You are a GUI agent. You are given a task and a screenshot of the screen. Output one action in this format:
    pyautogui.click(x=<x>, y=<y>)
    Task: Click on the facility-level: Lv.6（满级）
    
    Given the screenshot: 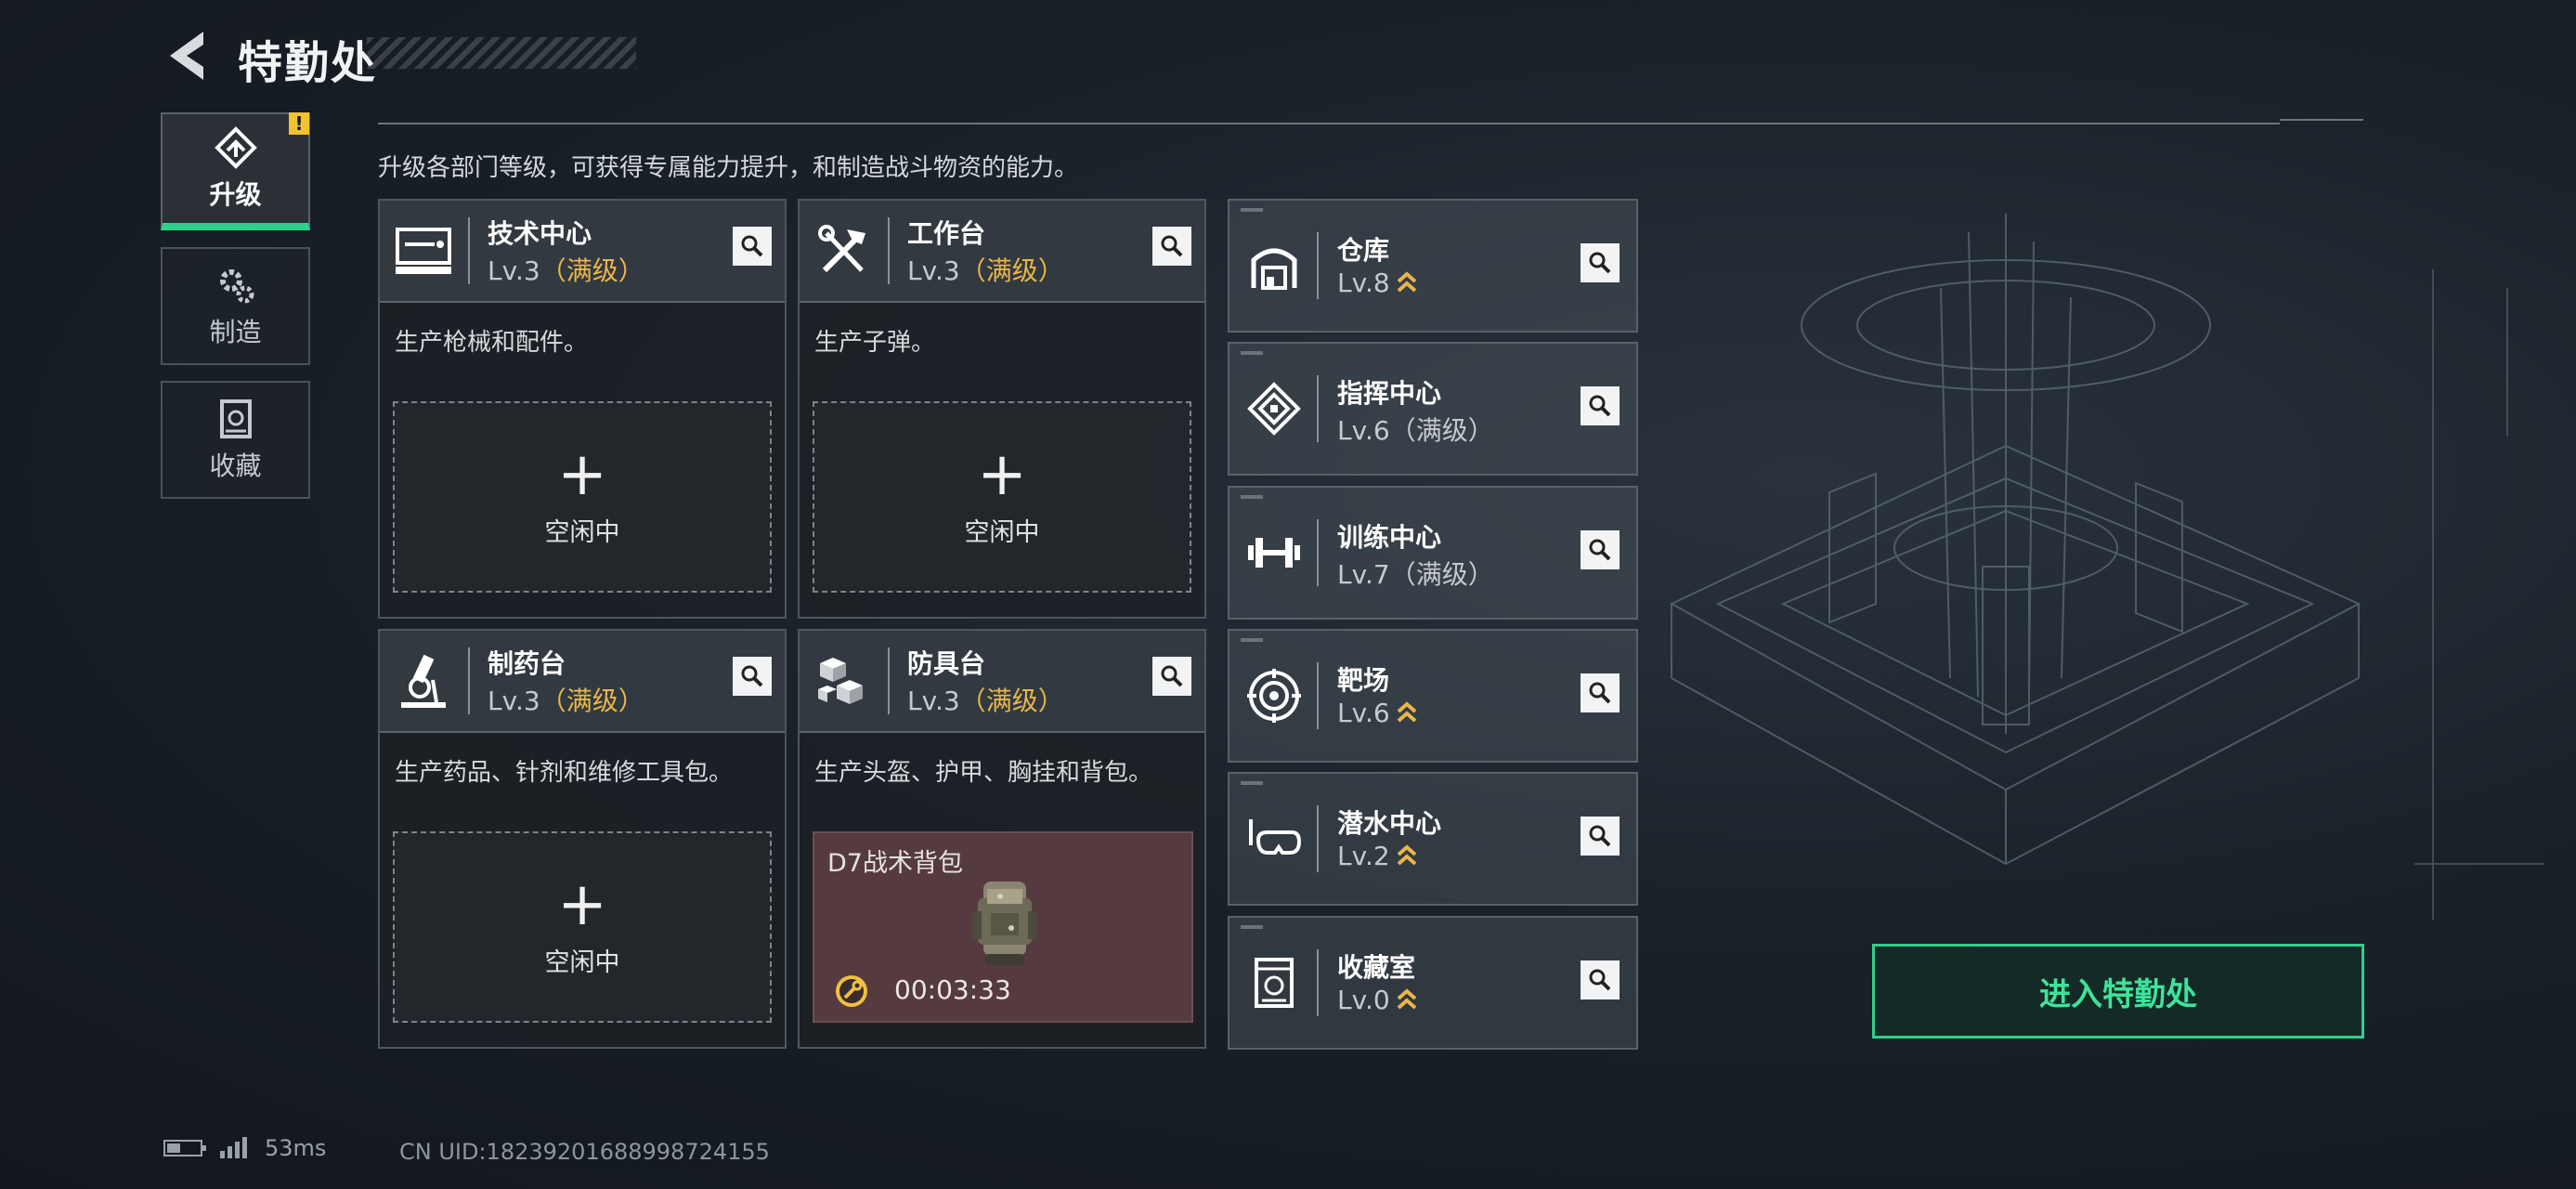 What is the action you would take?
    pyautogui.click(x=1415, y=430)
    